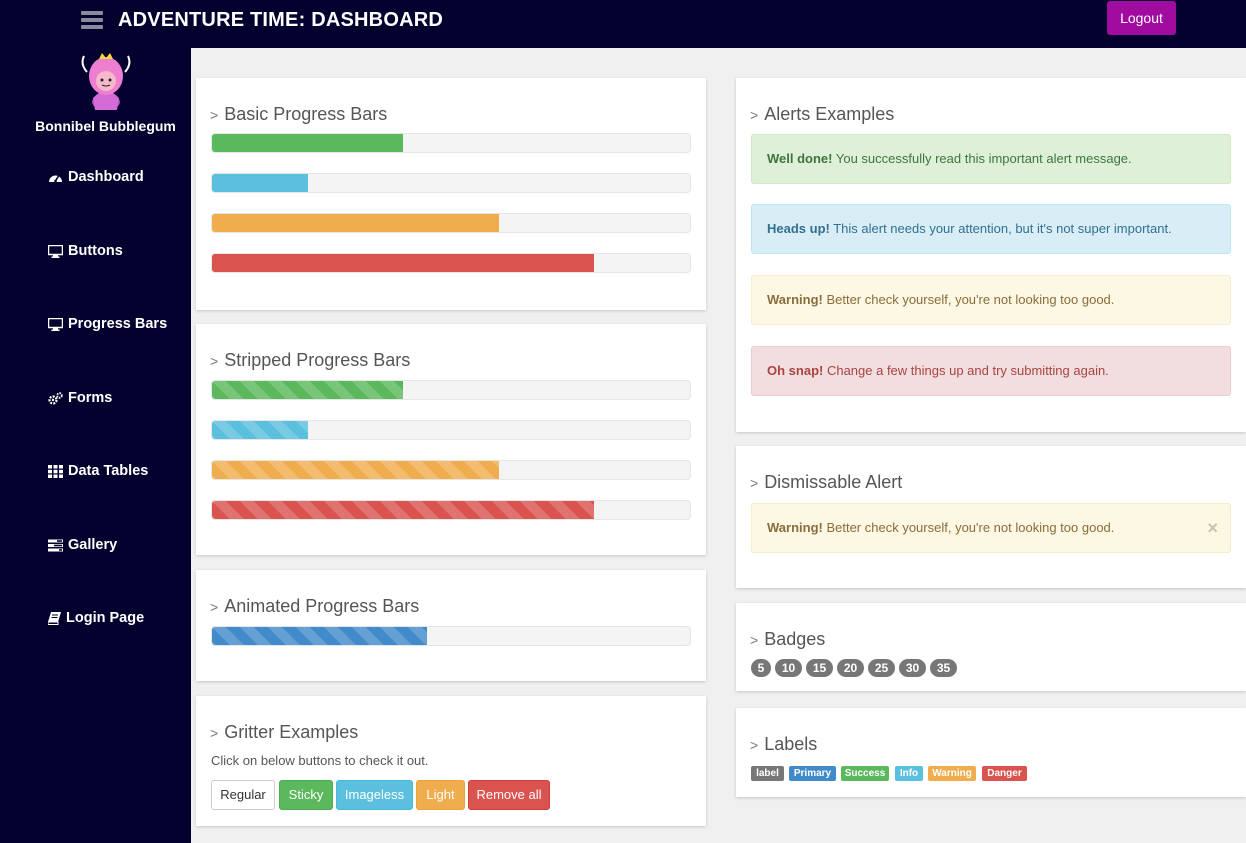  I want to click on panel-title-text: Gritter Examples, so click(291, 732).